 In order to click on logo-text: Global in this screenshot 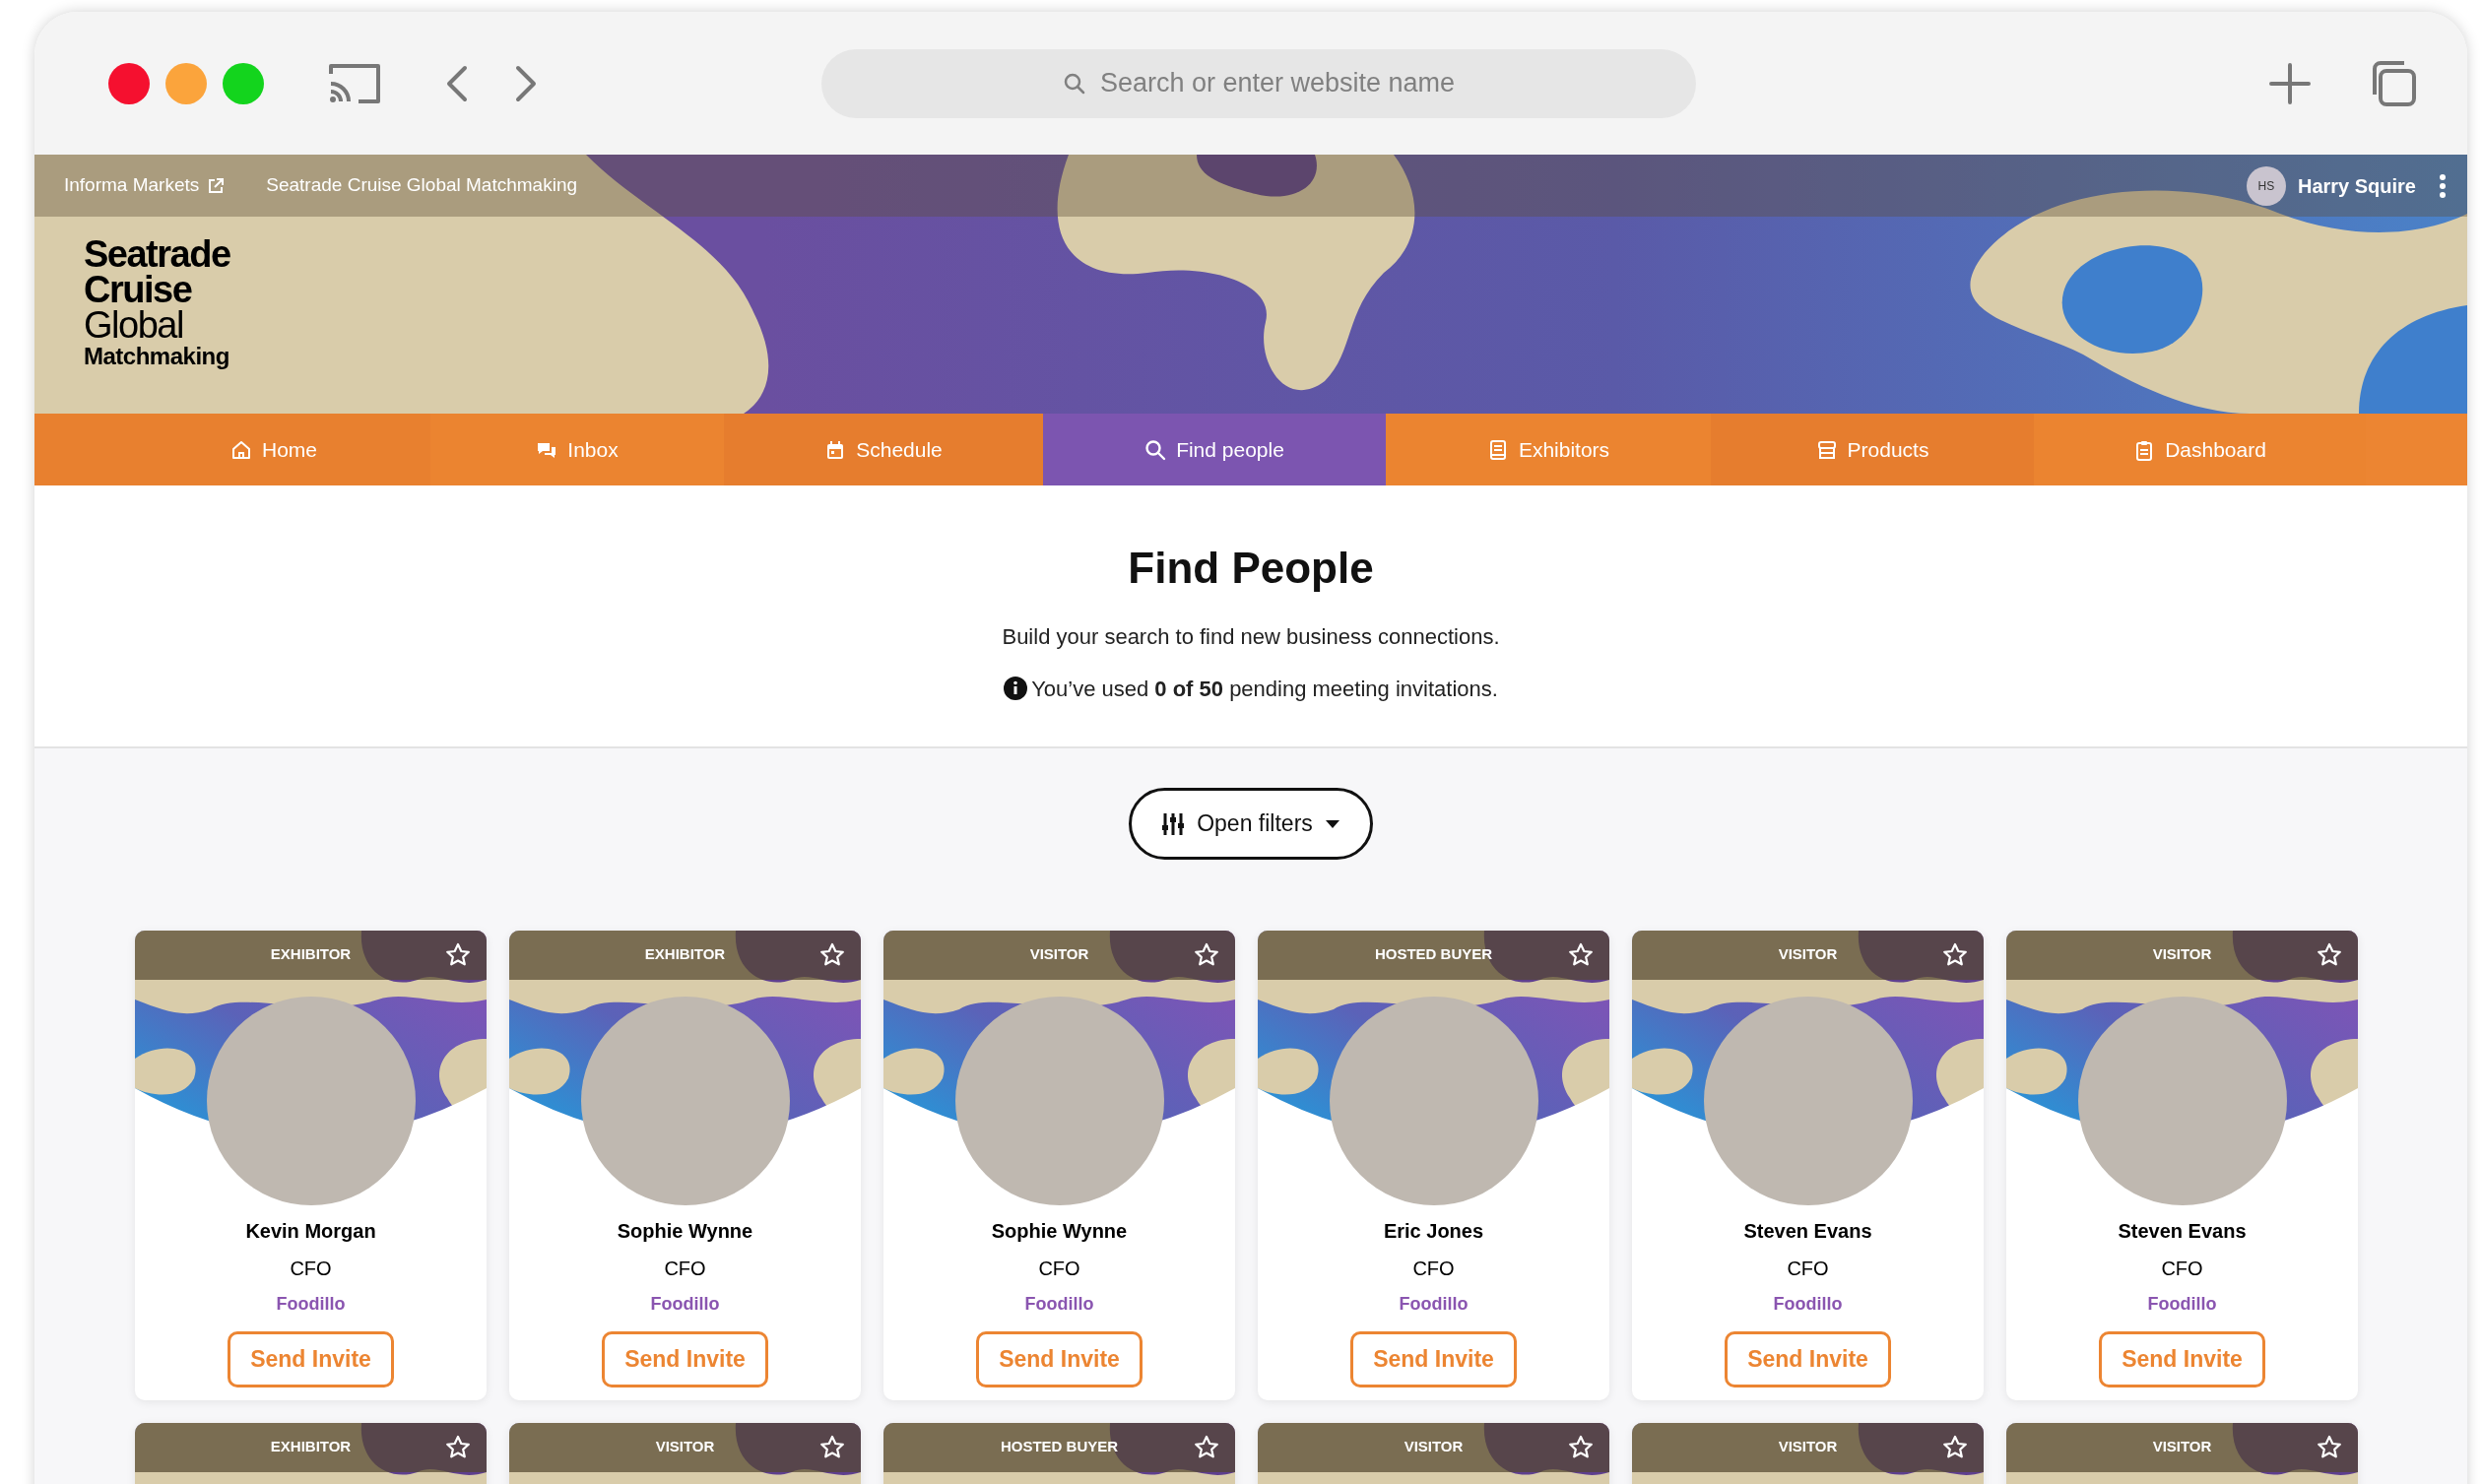, I will do `click(134, 325)`.